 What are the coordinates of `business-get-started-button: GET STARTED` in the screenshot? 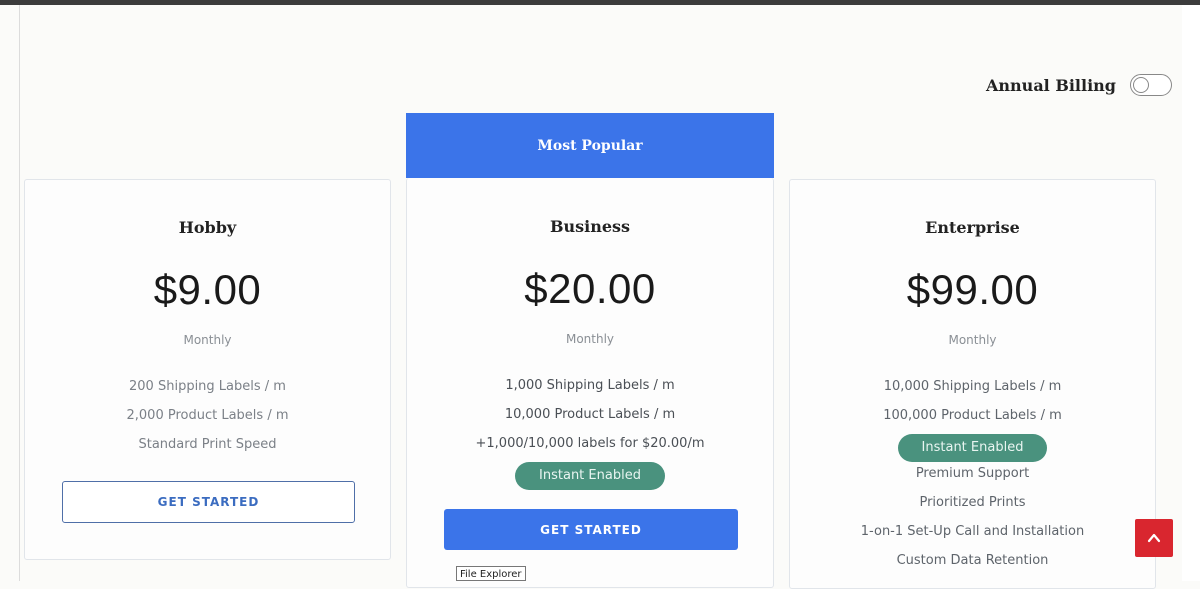 It's located at (591, 529).